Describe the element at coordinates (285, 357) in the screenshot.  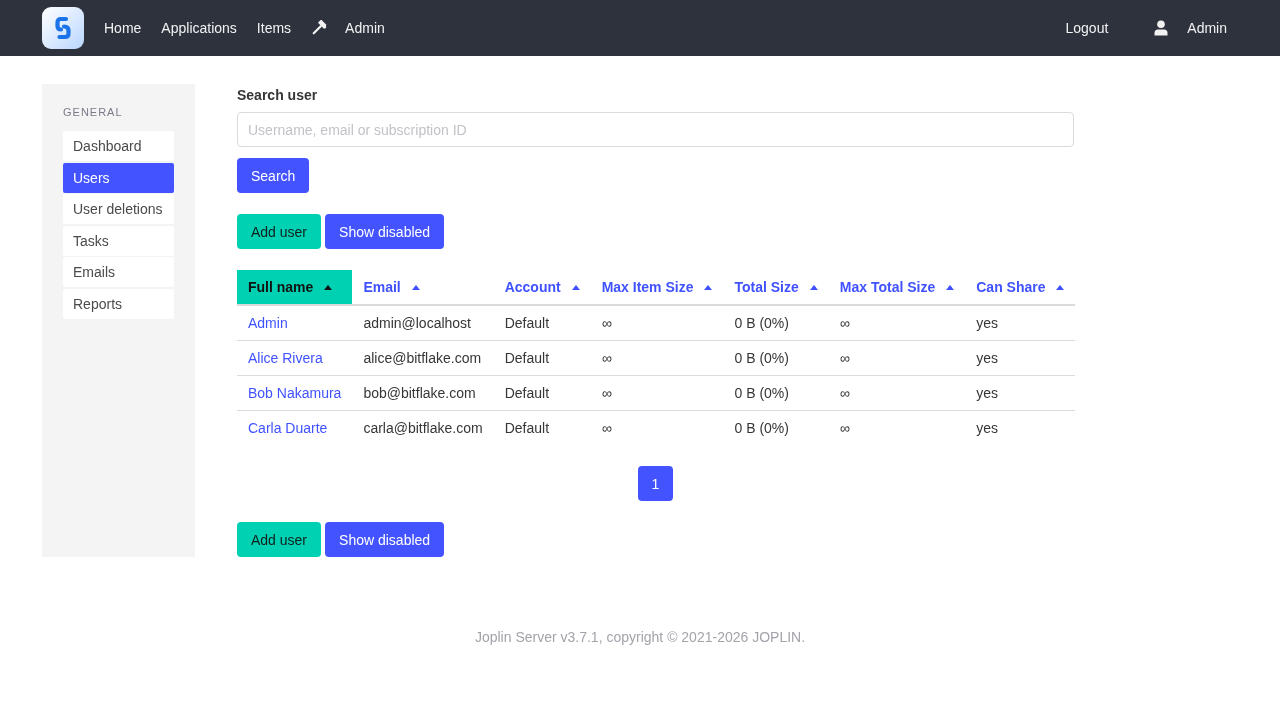
I see `user-name-link: Alice Rivera` at that location.